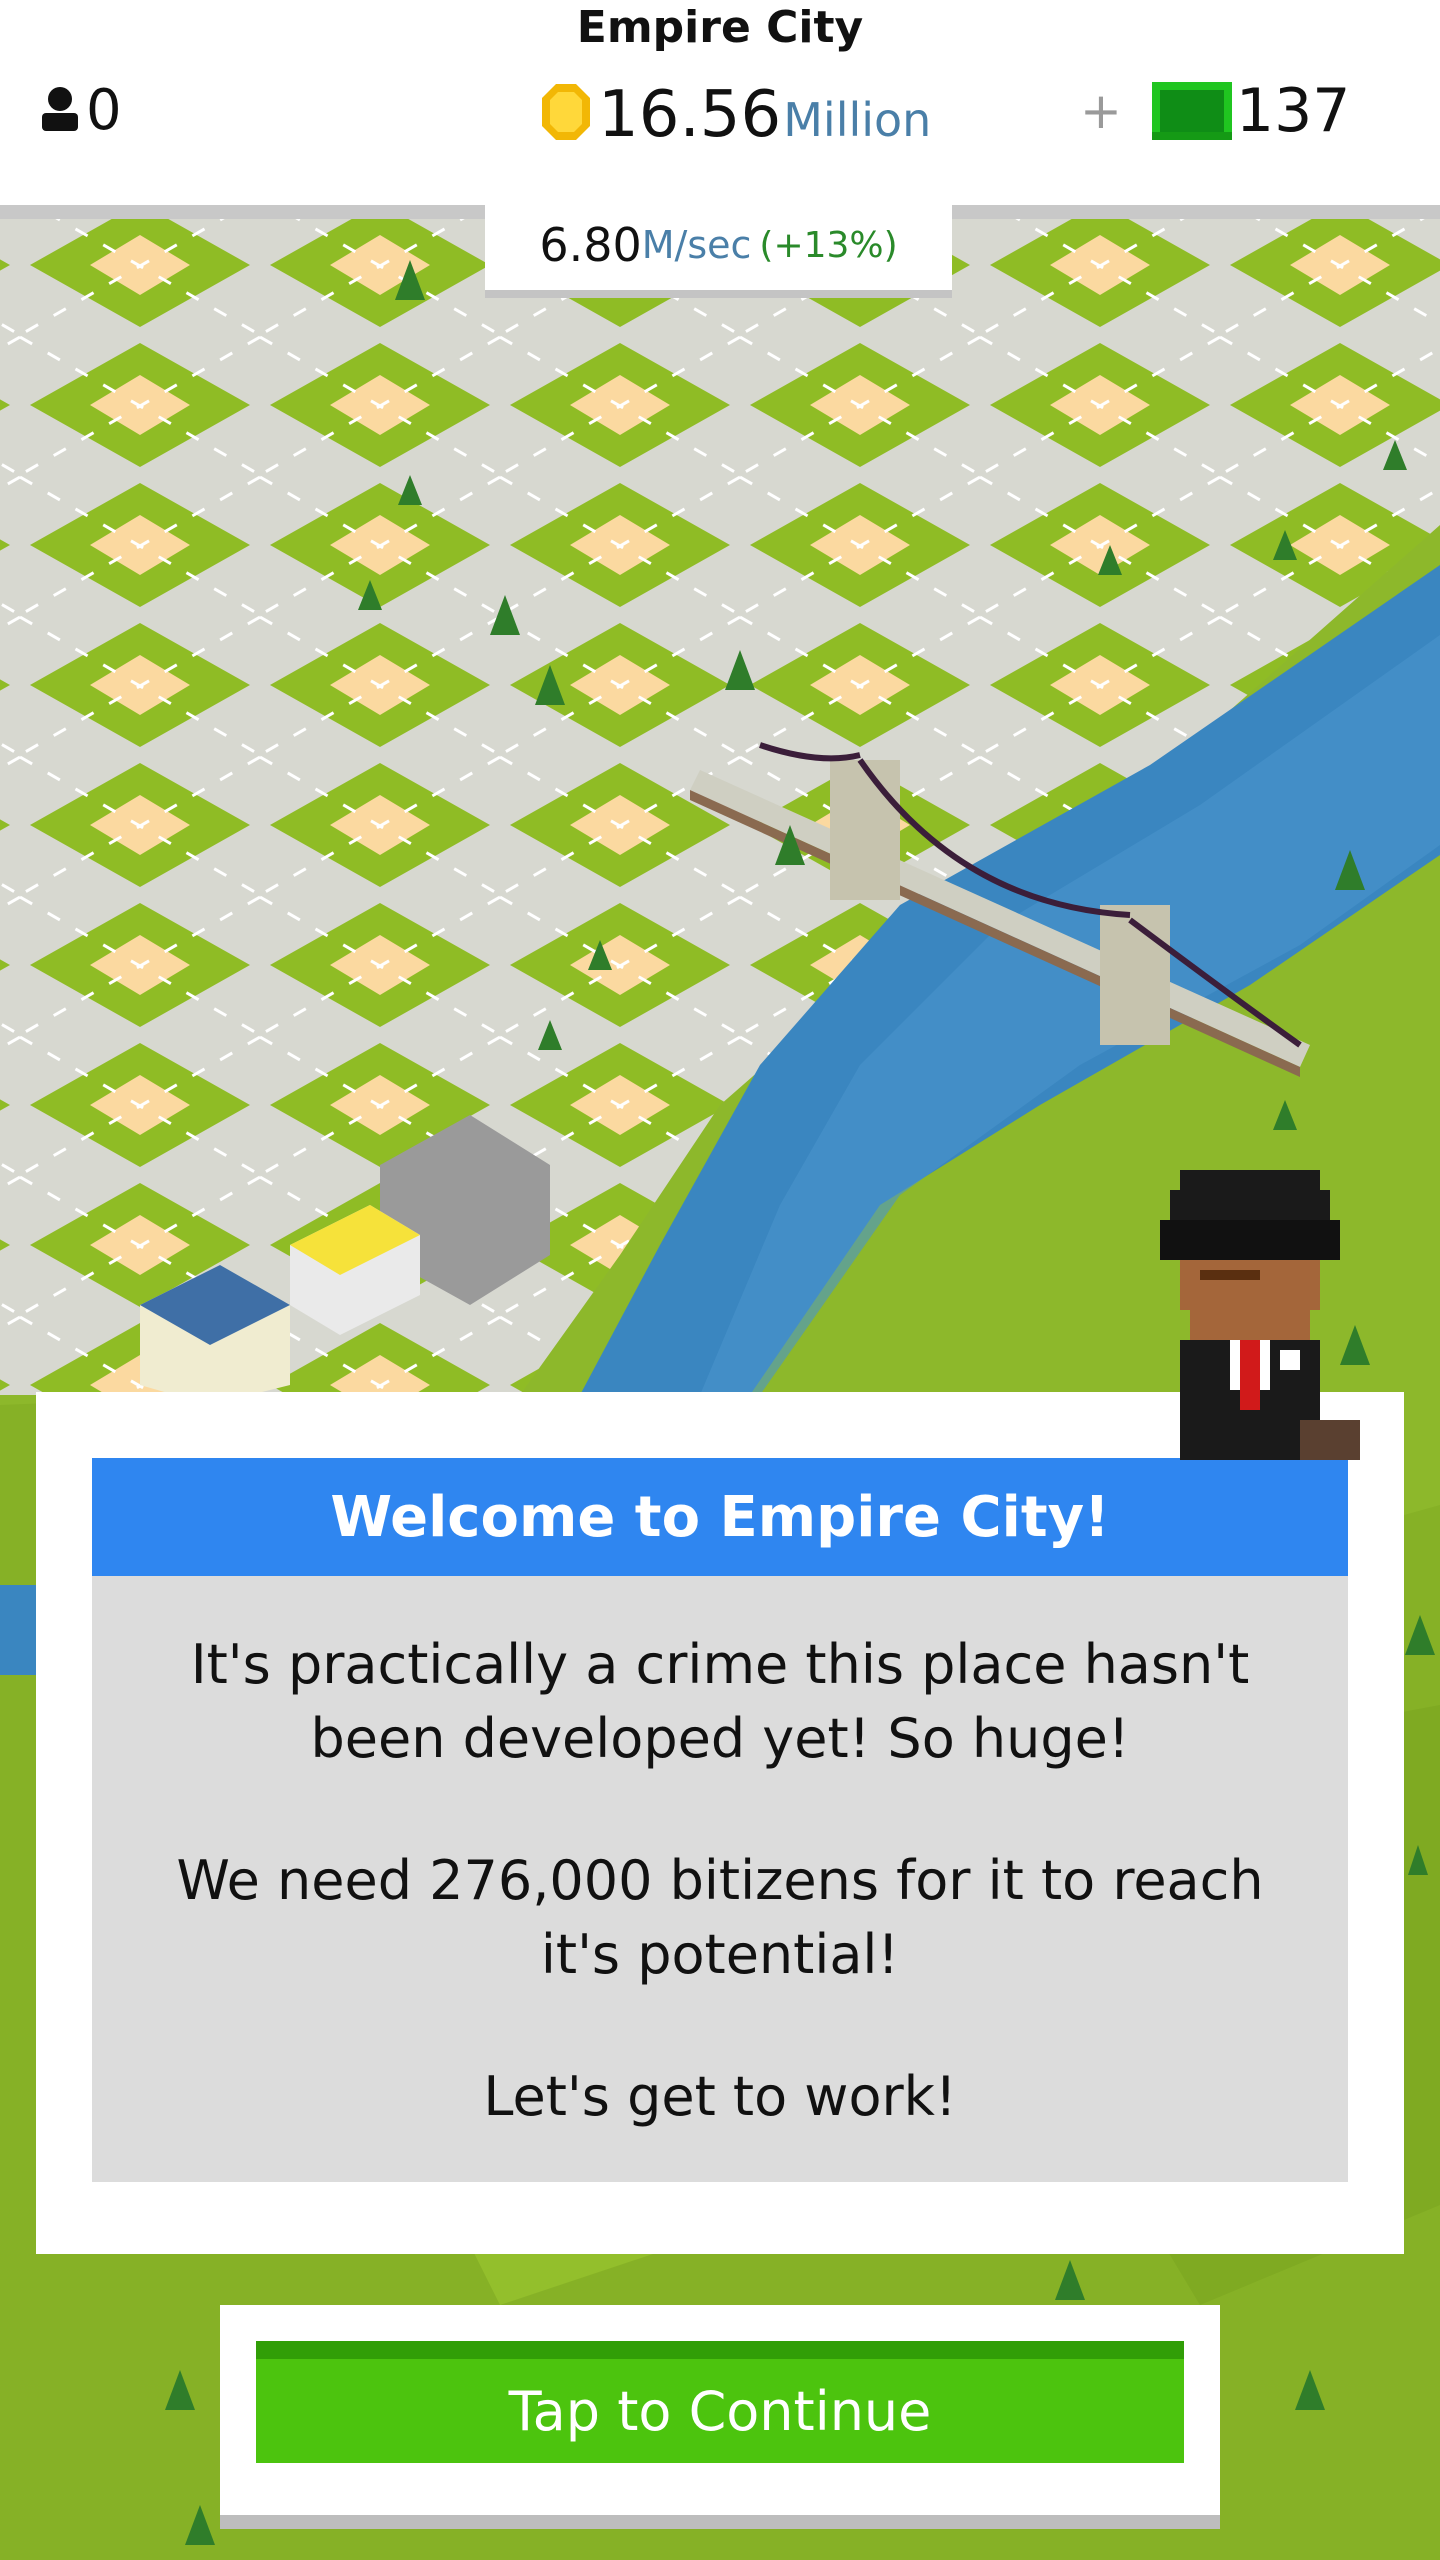  I want to click on add-bux-button: +, so click(1101, 111).